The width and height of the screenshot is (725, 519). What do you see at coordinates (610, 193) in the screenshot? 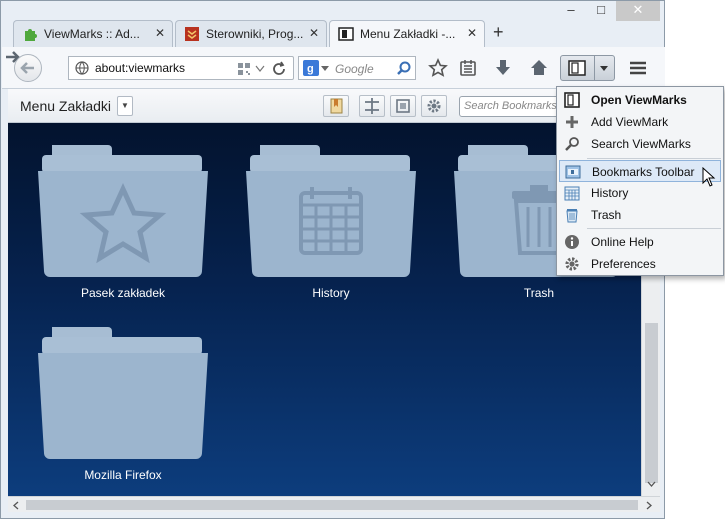
I see `menu-item-label: History` at bounding box center [610, 193].